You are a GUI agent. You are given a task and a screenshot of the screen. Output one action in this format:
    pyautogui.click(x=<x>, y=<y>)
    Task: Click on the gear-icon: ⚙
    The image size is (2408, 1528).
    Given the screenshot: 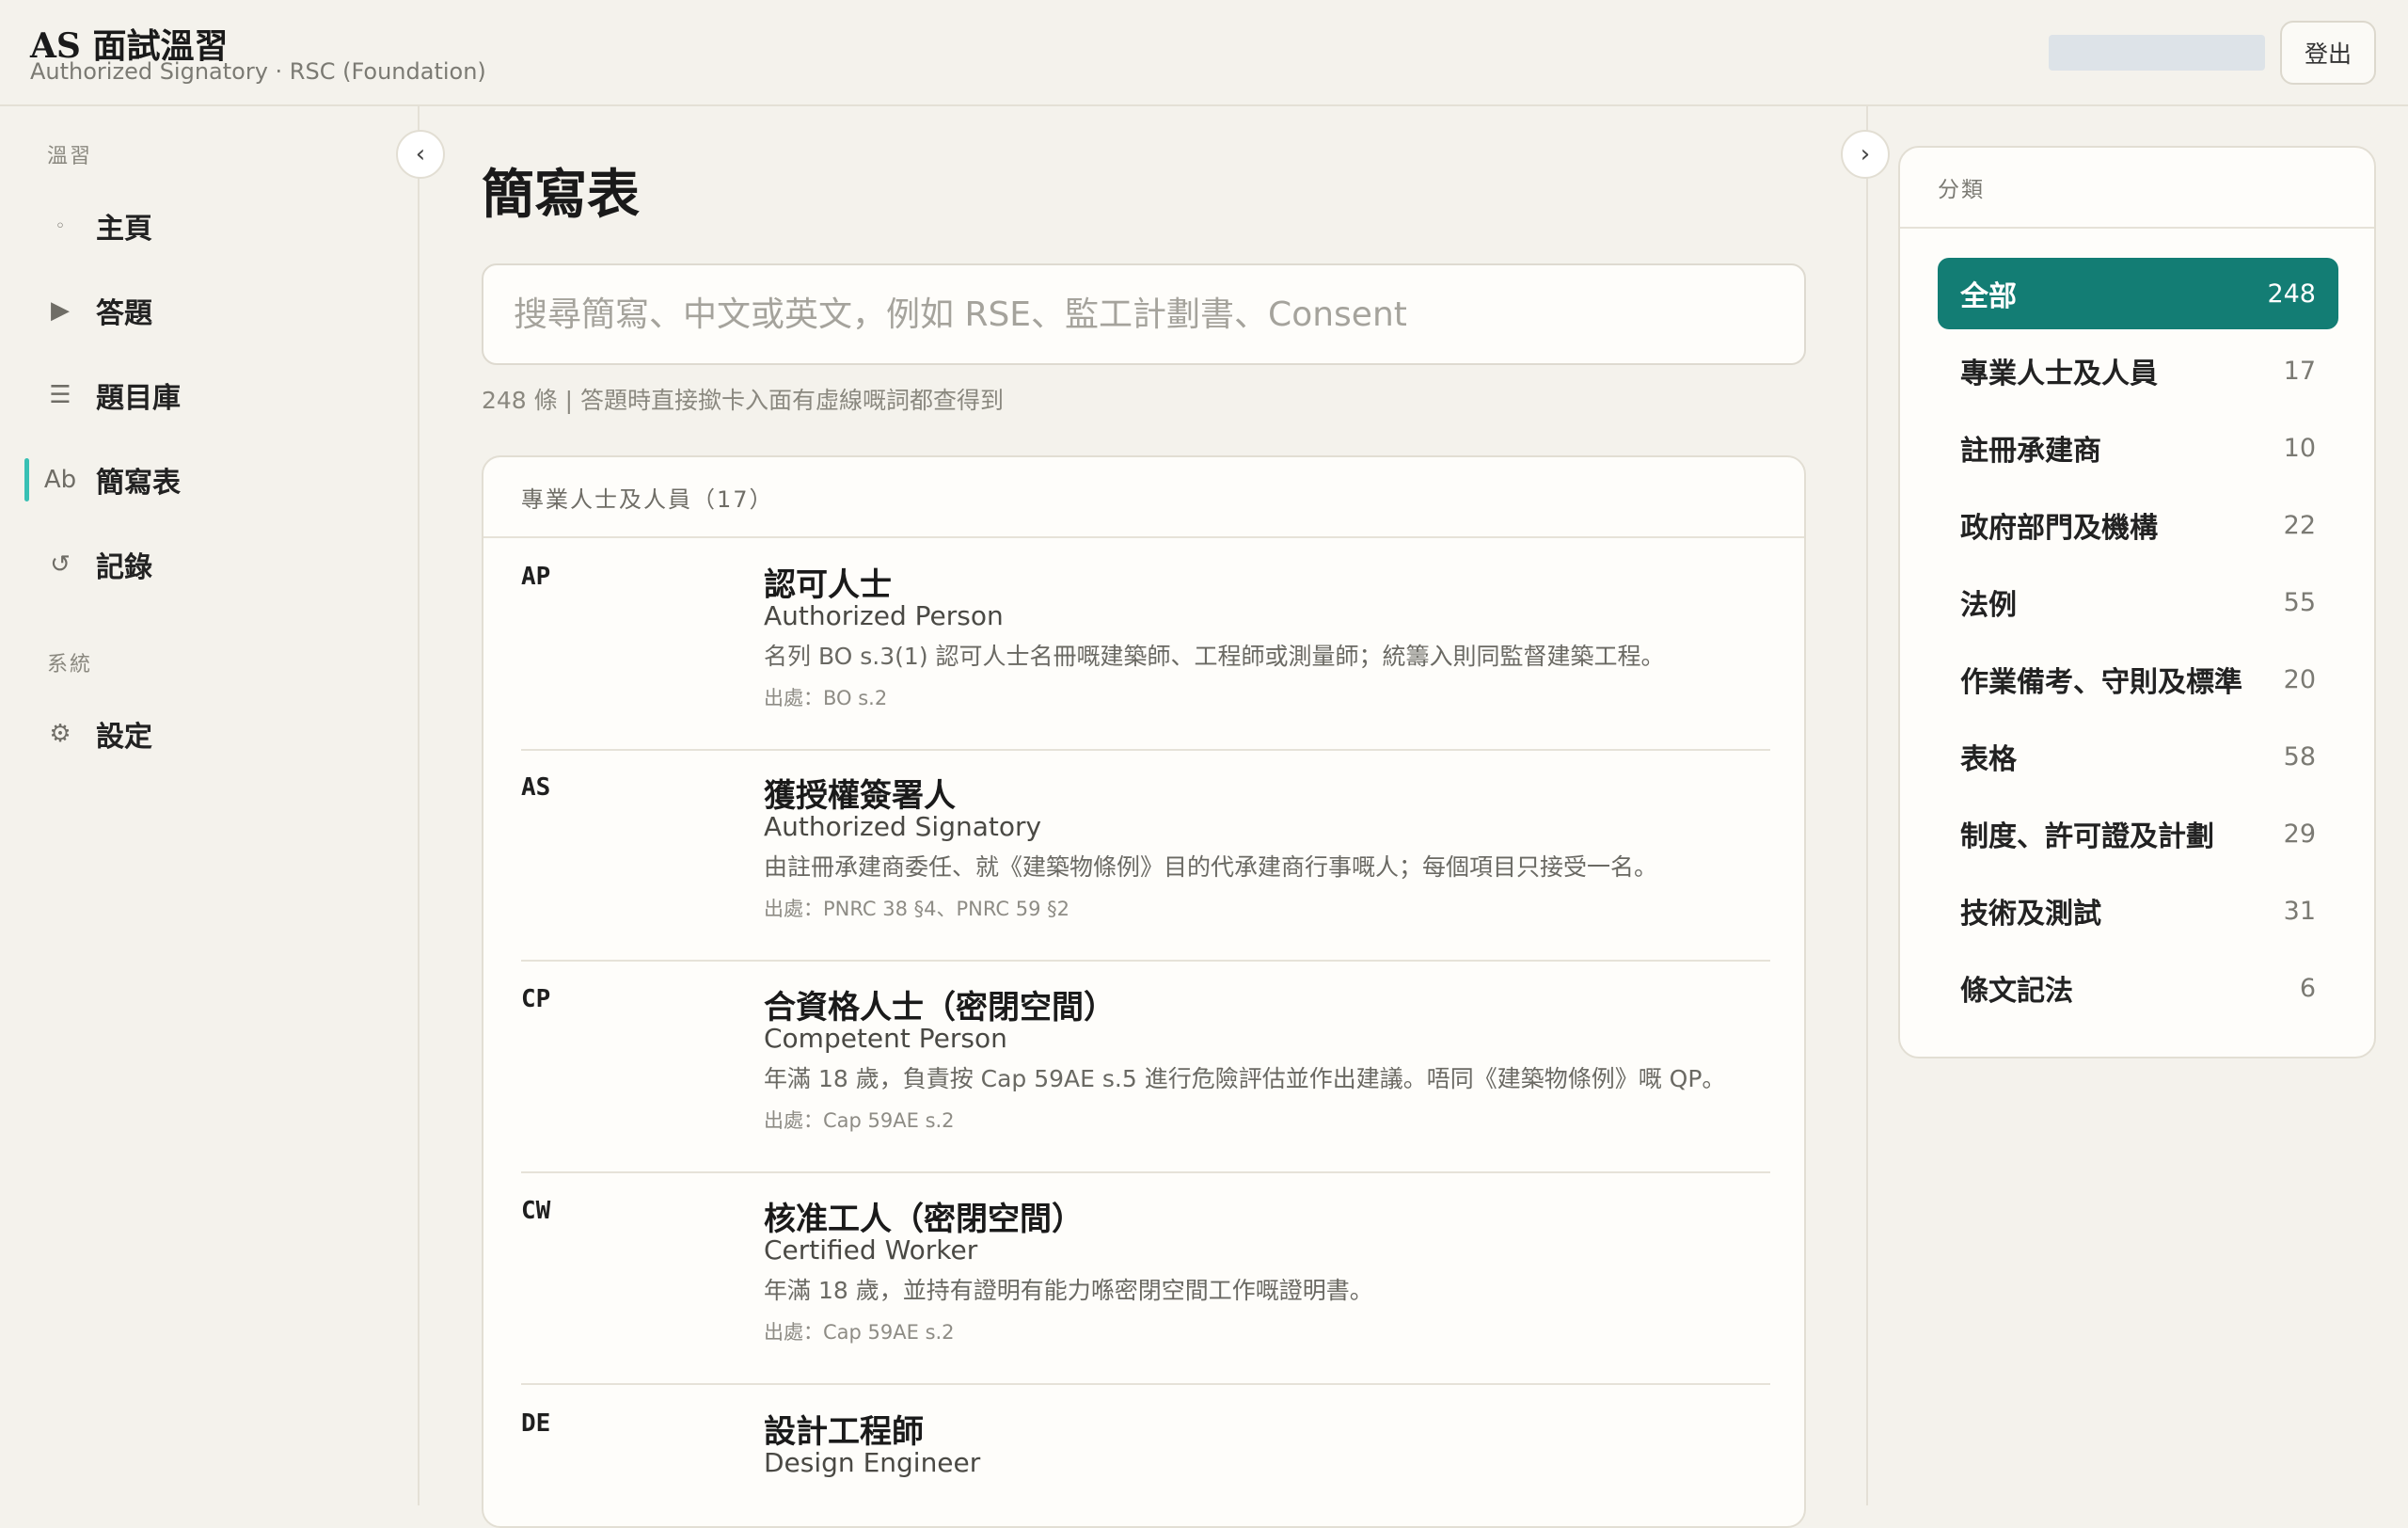 What is the action you would take?
    pyautogui.click(x=60, y=734)
    